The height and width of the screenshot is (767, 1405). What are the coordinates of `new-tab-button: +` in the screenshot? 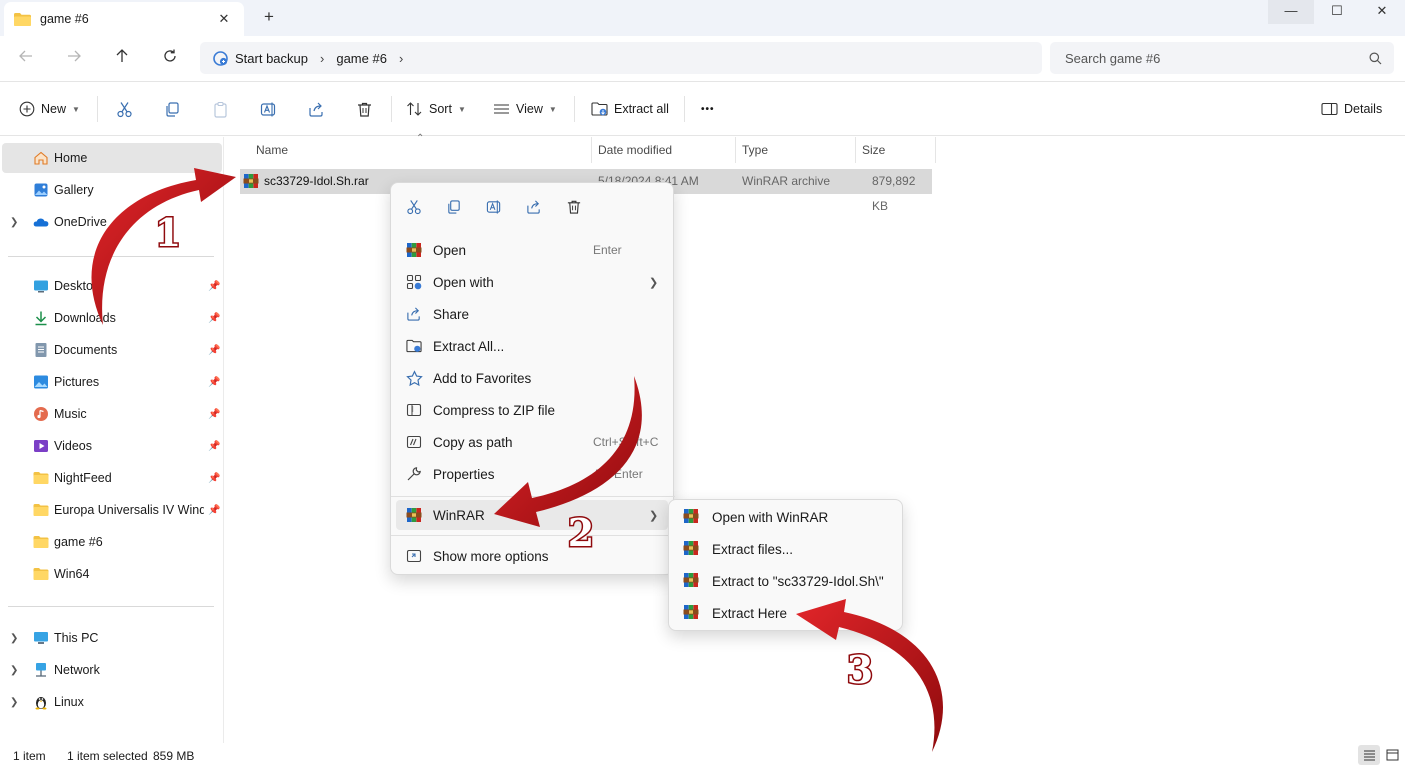 It's located at (269, 17).